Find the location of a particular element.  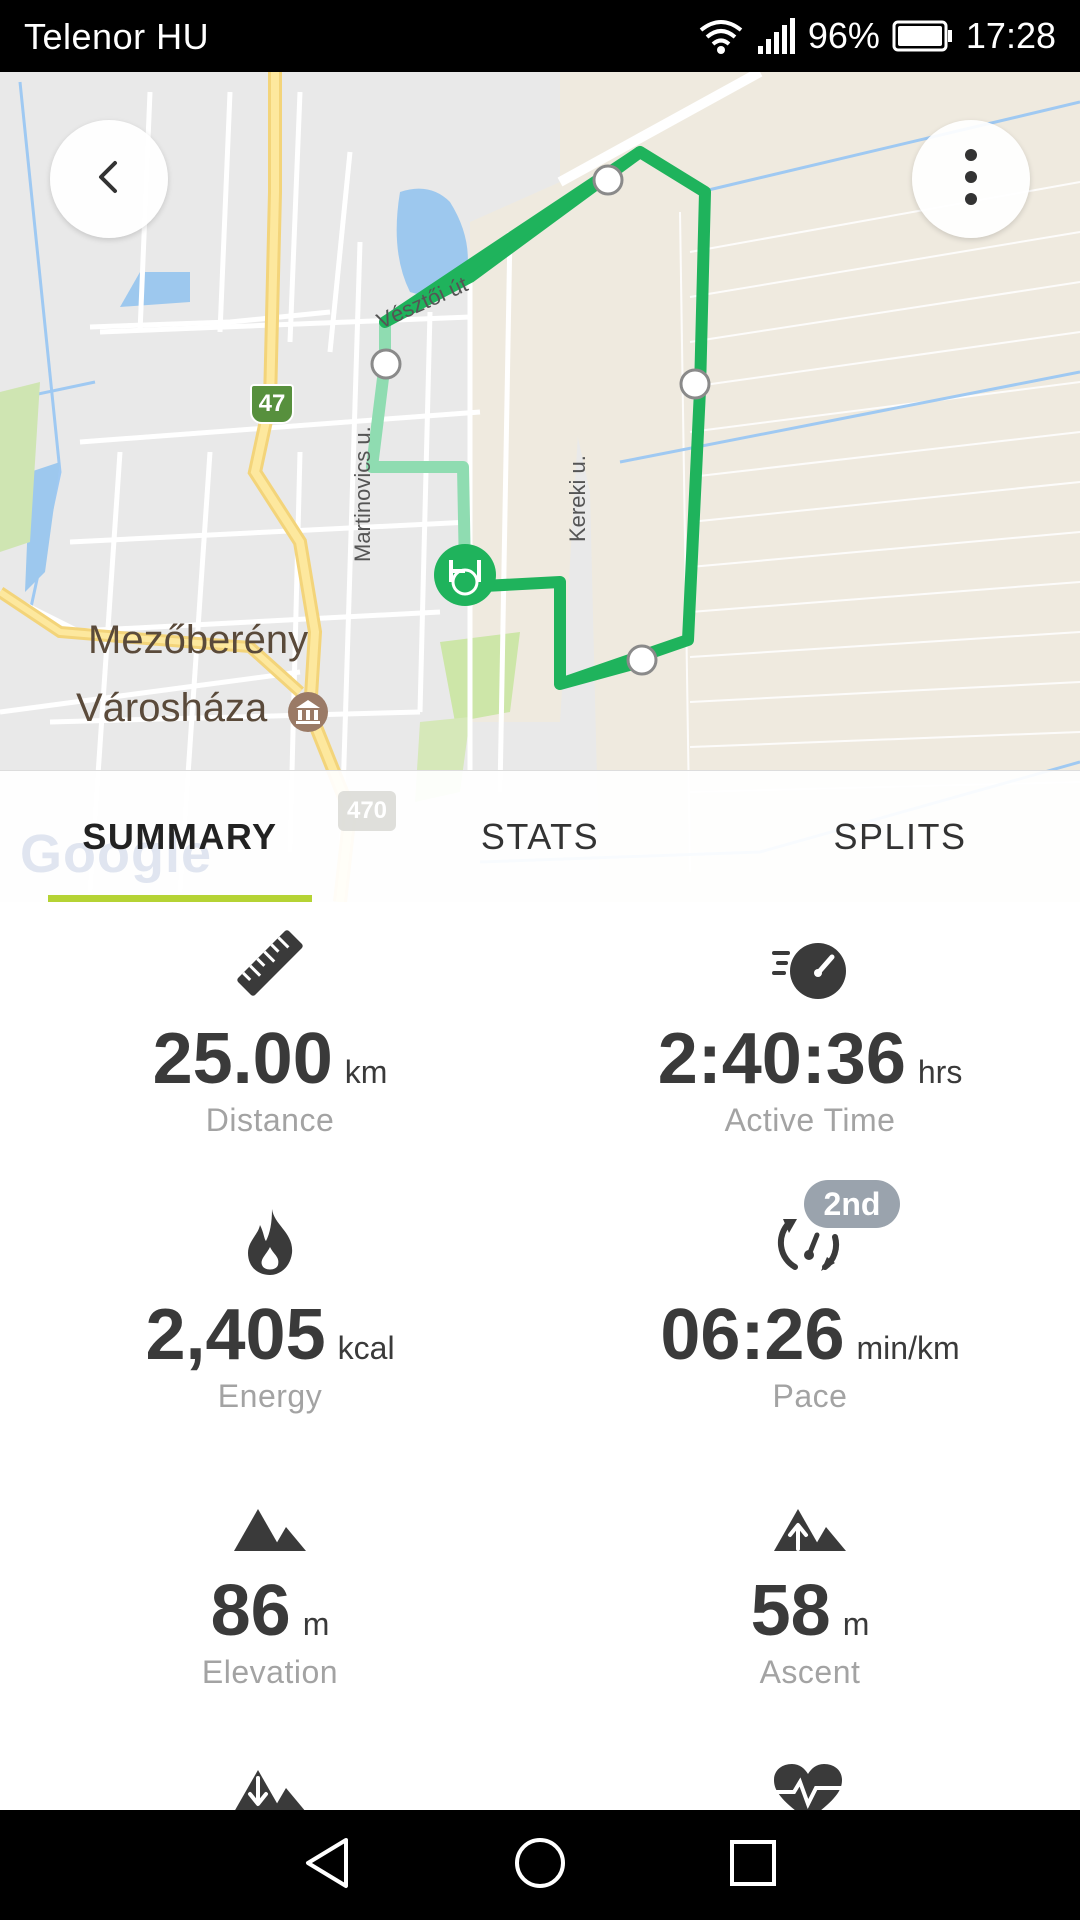

battery-icon is located at coordinates (923, 36).